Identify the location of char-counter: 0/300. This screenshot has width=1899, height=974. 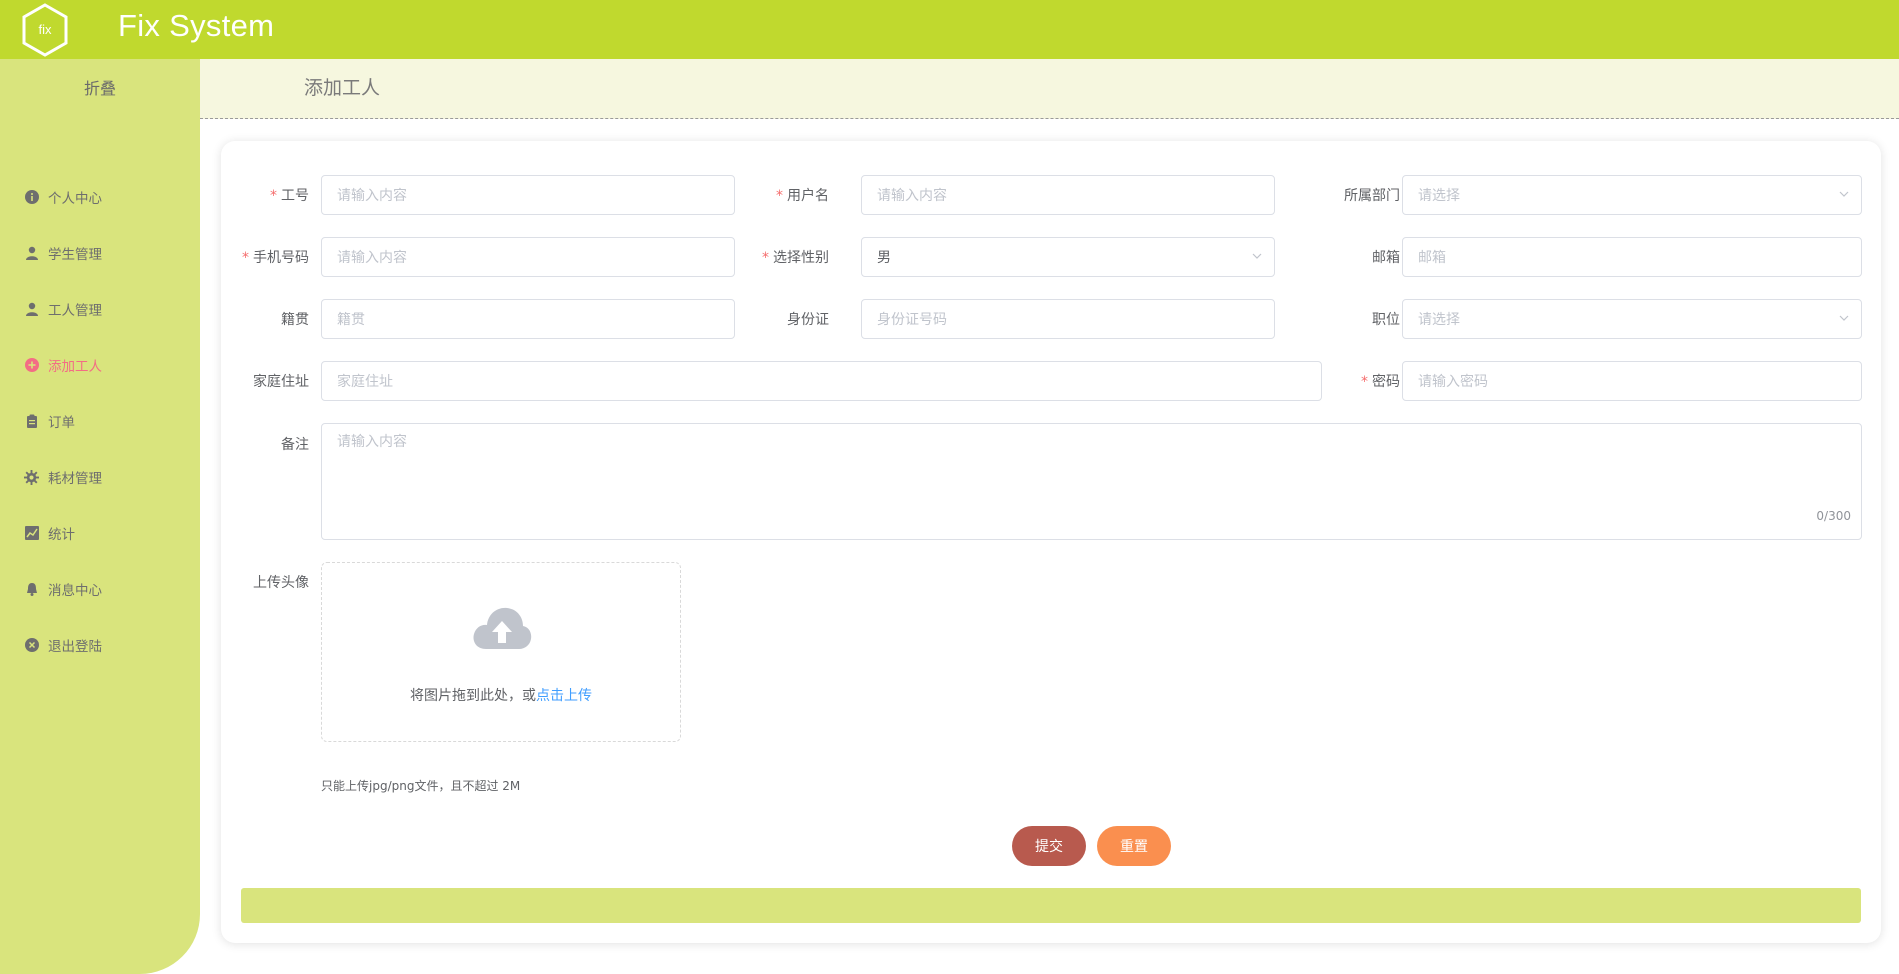
(1833, 516).